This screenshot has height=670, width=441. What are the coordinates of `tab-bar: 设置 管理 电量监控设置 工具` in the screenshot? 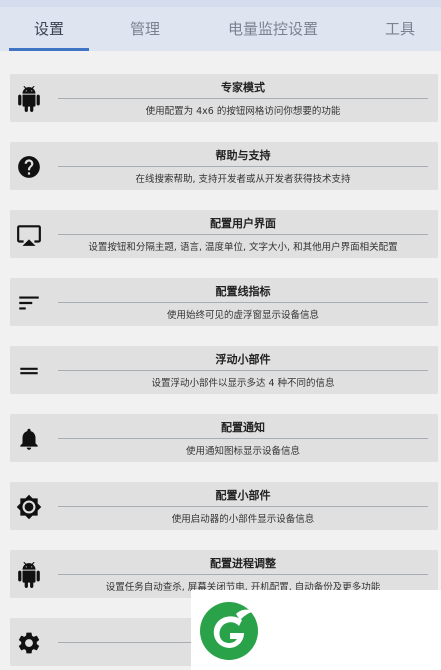 It's located at (220, 29).